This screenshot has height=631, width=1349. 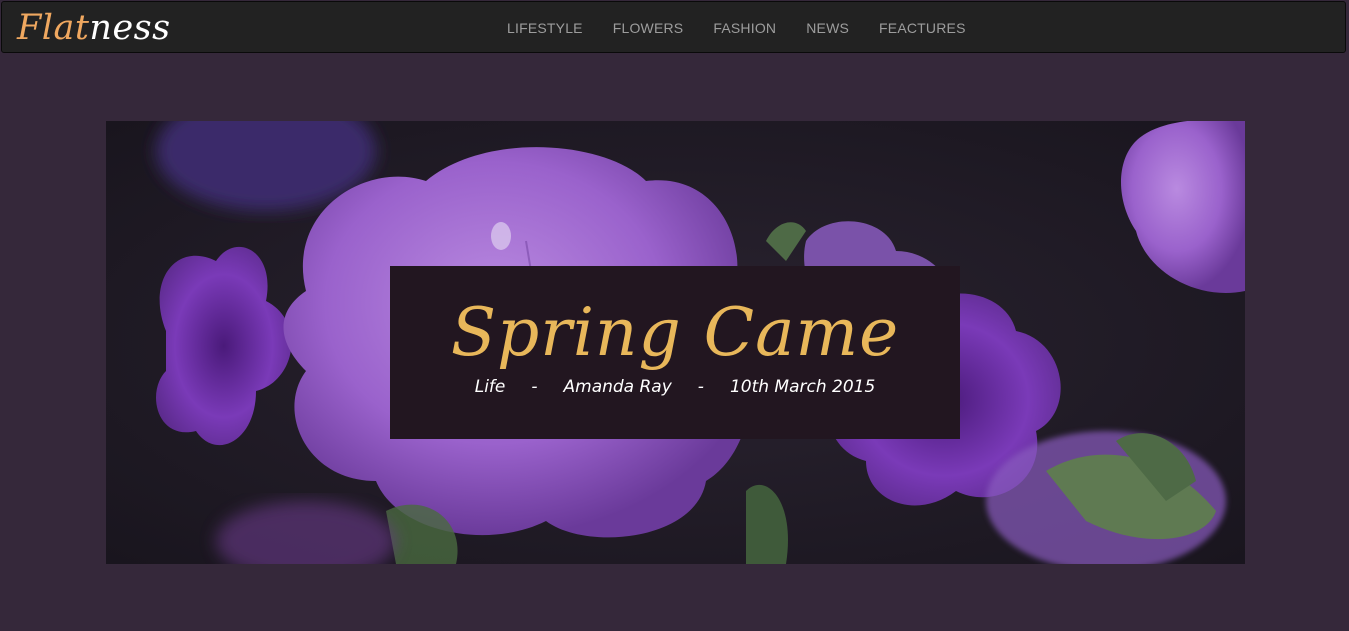 I want to click on post-category: Life, so click(x=490, y=387).